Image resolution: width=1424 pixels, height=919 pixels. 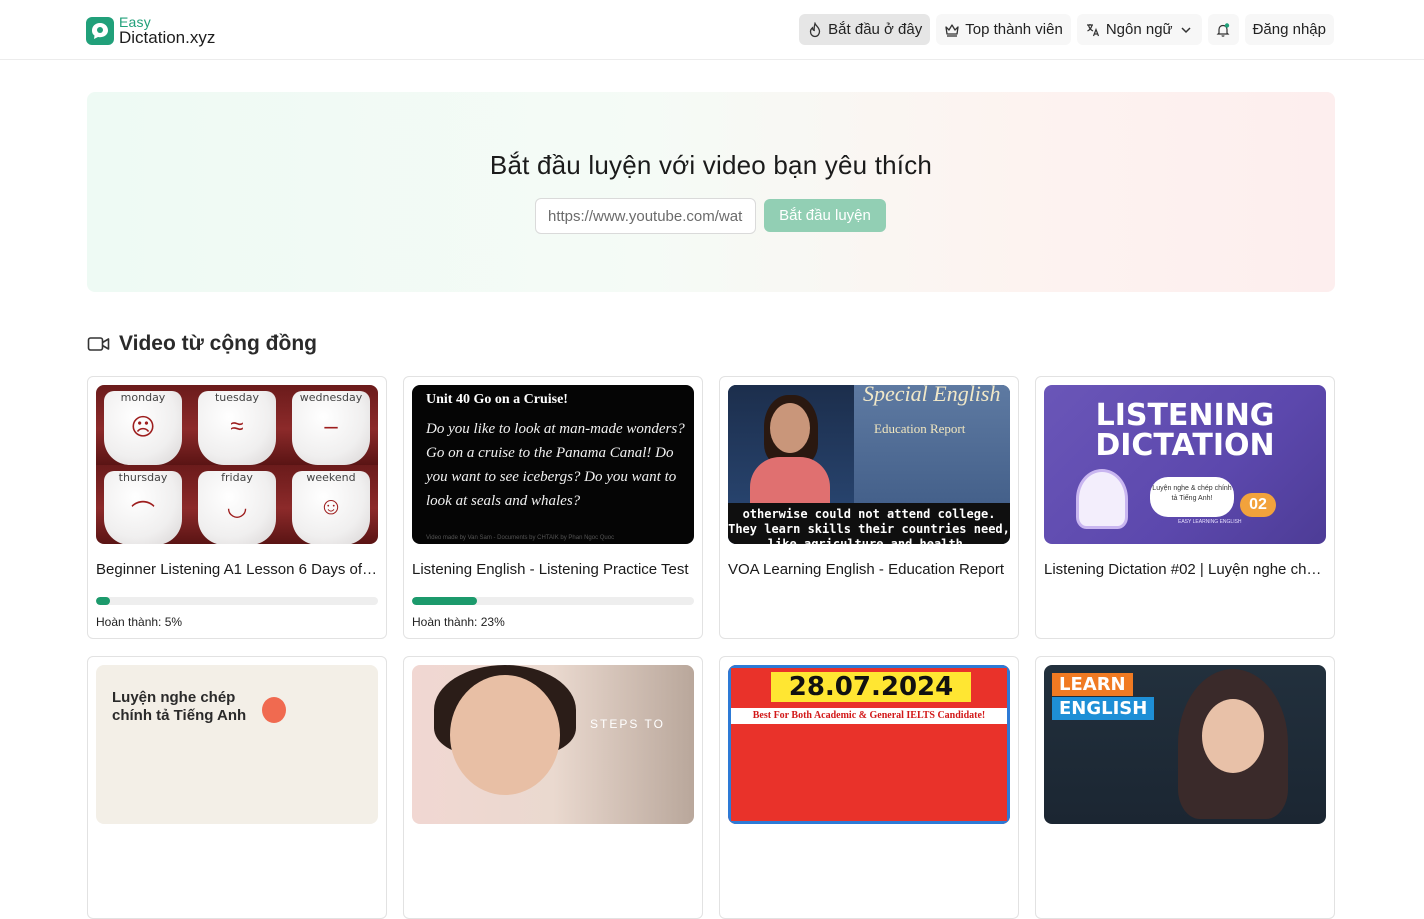 I want to click on video-thumbnail: STEPS TO, so click(x=553, y=744).